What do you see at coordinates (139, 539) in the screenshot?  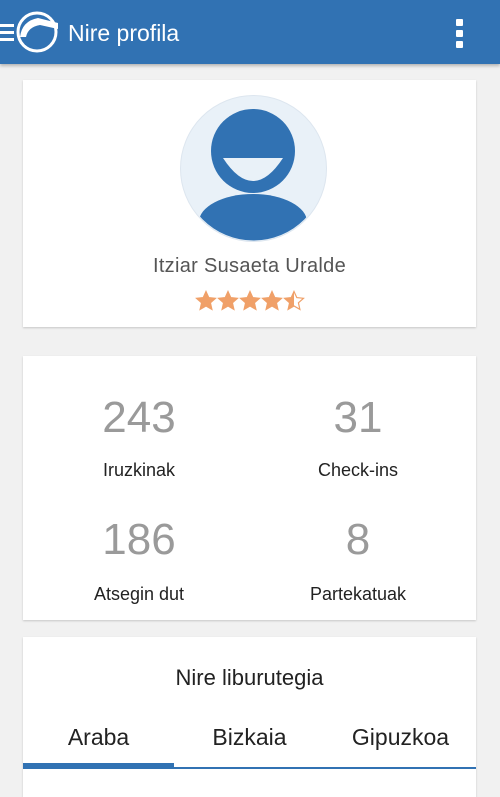 I see `likes-count: 186` at bounding box center [139, 539].